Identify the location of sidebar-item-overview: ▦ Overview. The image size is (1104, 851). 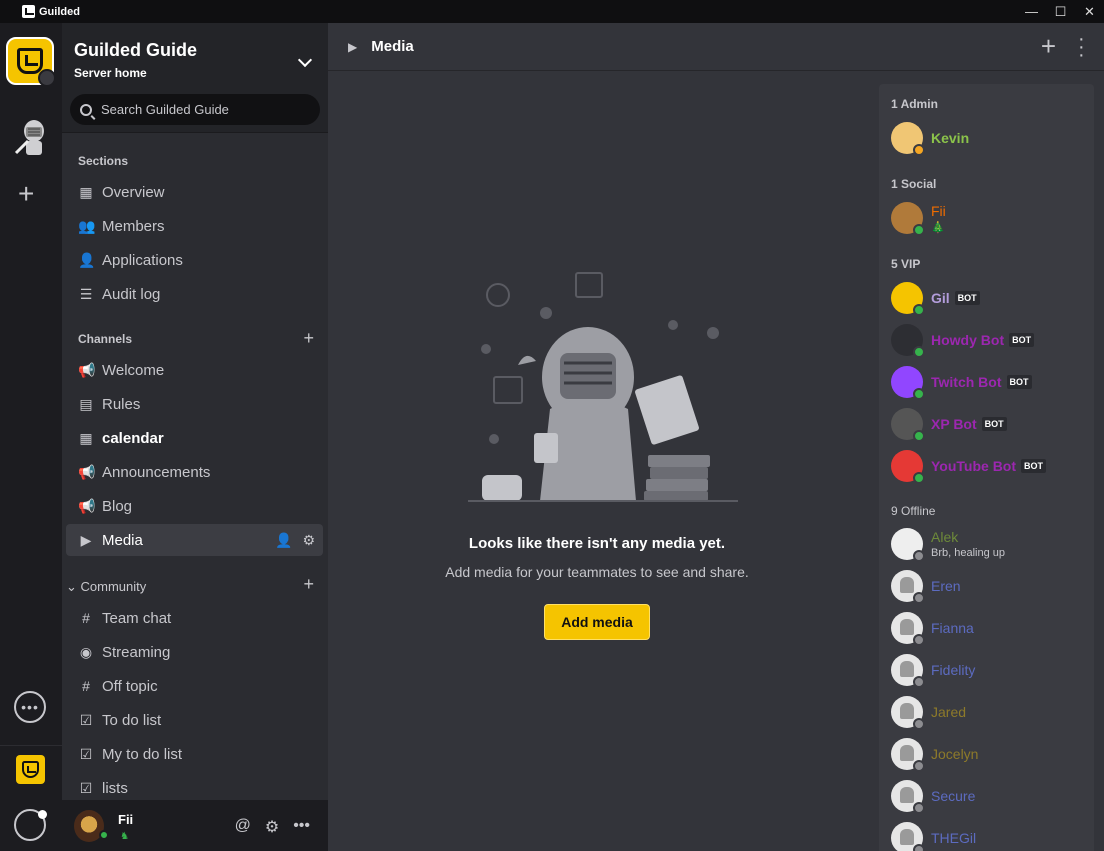
(194, 192).